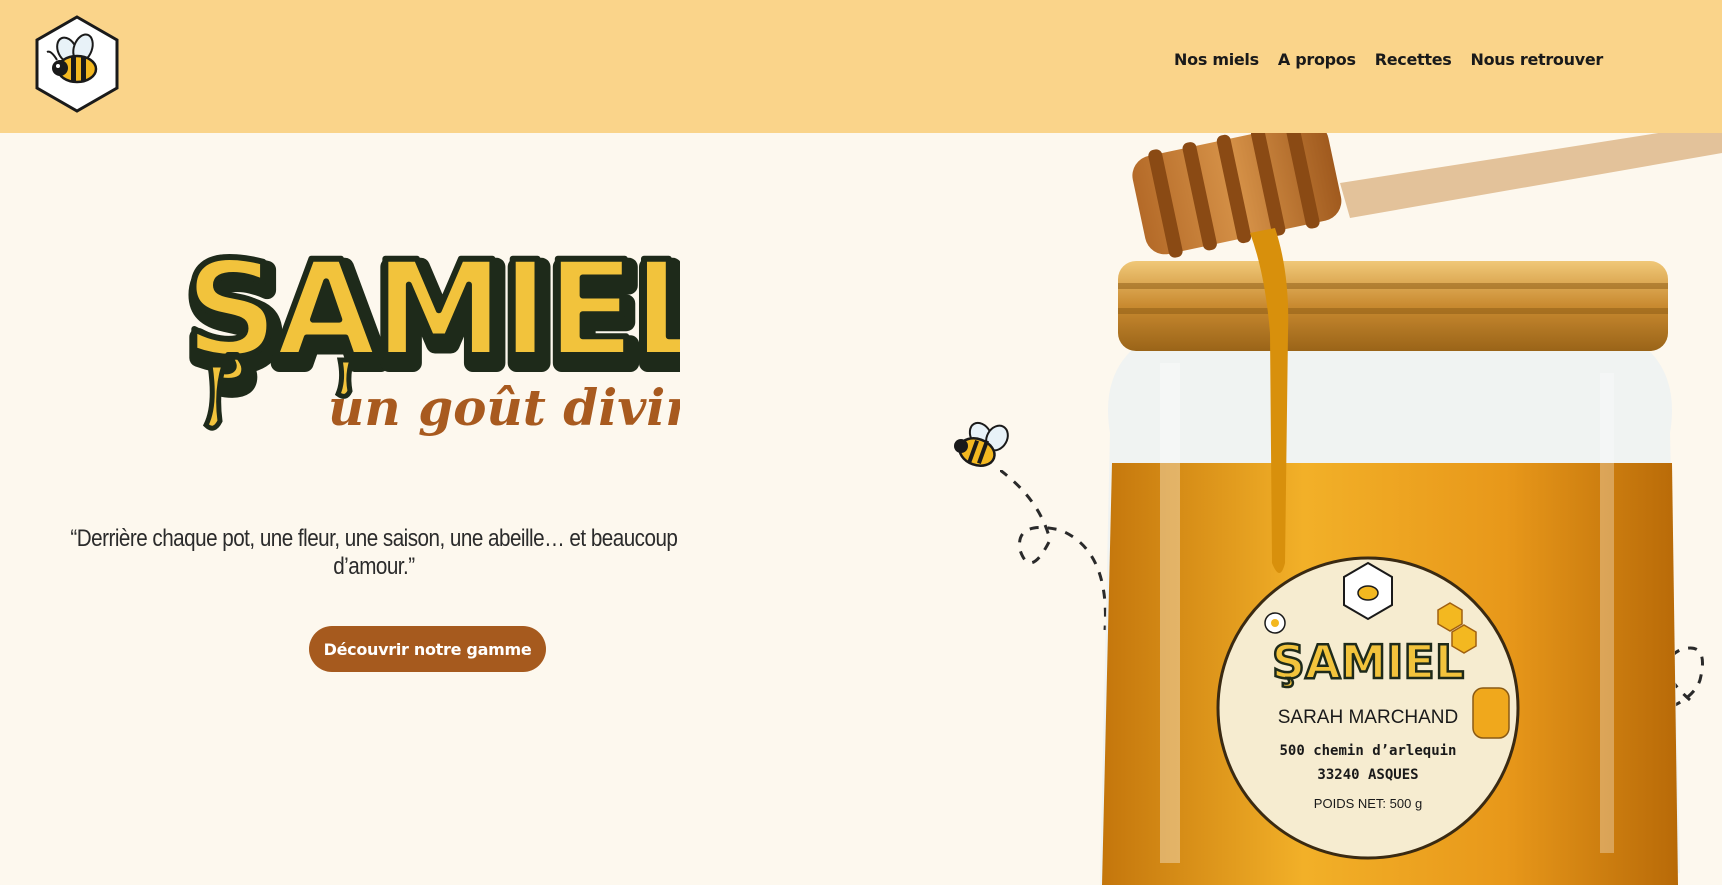 The image size is (1722, 885). Describe the element at coordinates (1367, 751) in the screenshot. I see `label-address: 500 chemin d’arlequin` at that location.